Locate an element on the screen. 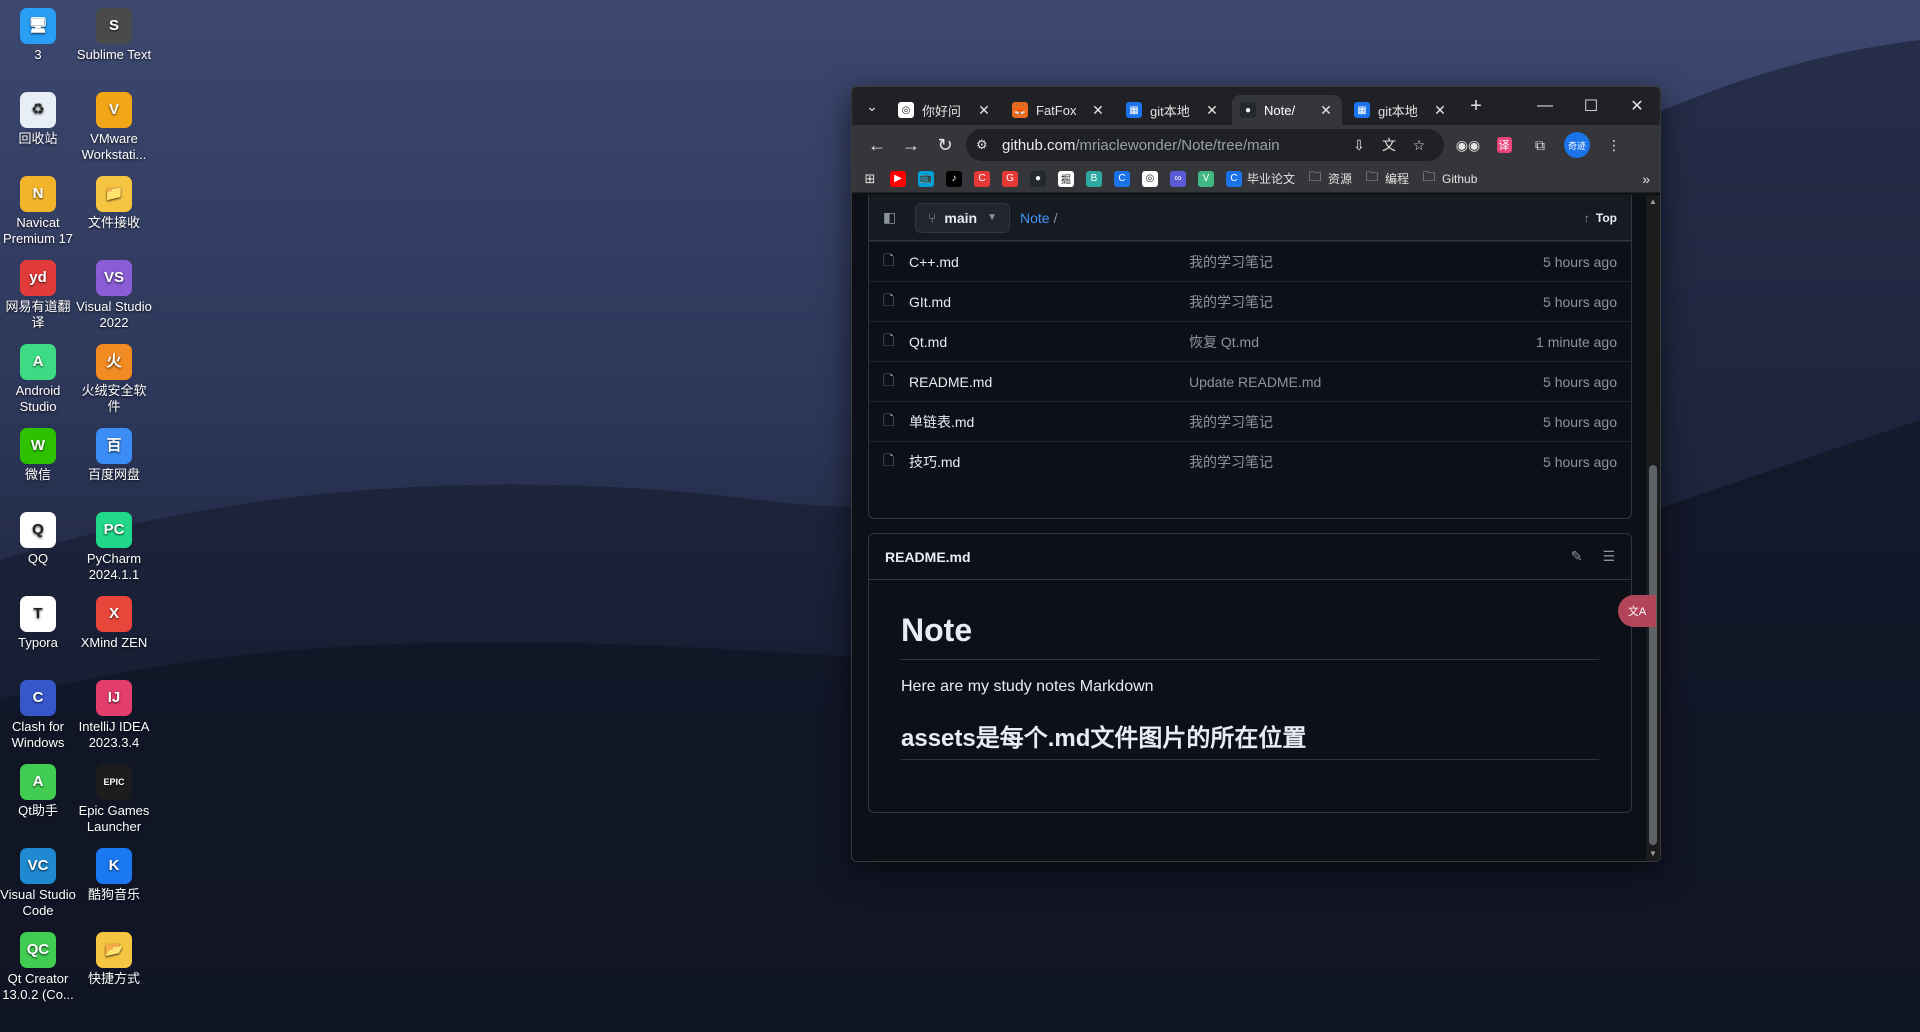 The width and height of the screenshot is (1920, 1032). desktop-icon: 📁 文件接收 is located at coordinates (114, 203).